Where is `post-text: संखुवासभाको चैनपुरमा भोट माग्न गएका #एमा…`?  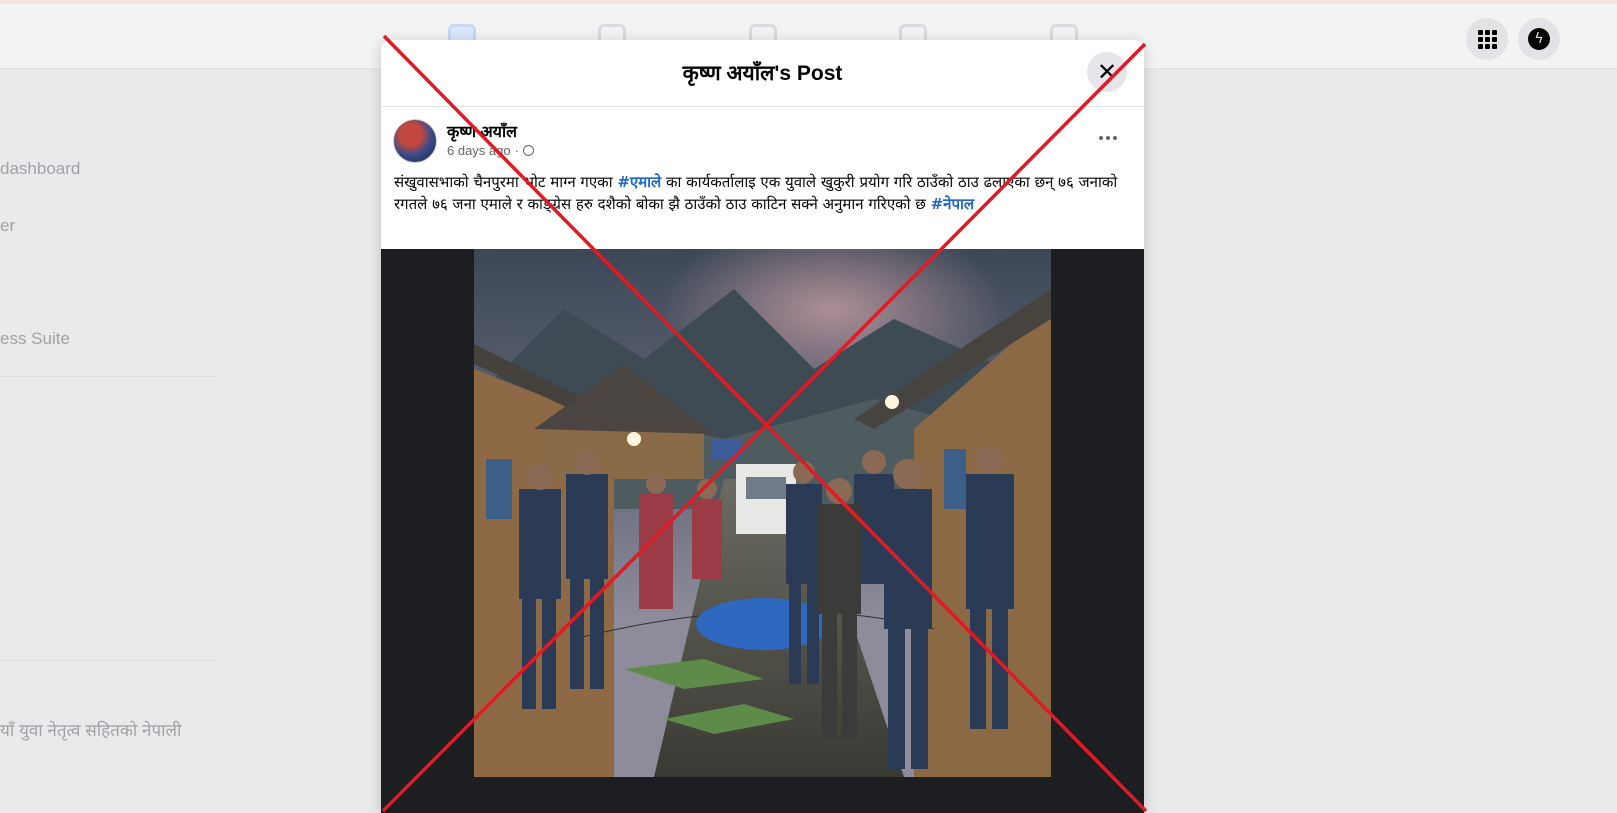 post-text: संखुवासभाको चैनपुरमा भोट माग्न गएका #एमा… is located at coordinates (764, 193).